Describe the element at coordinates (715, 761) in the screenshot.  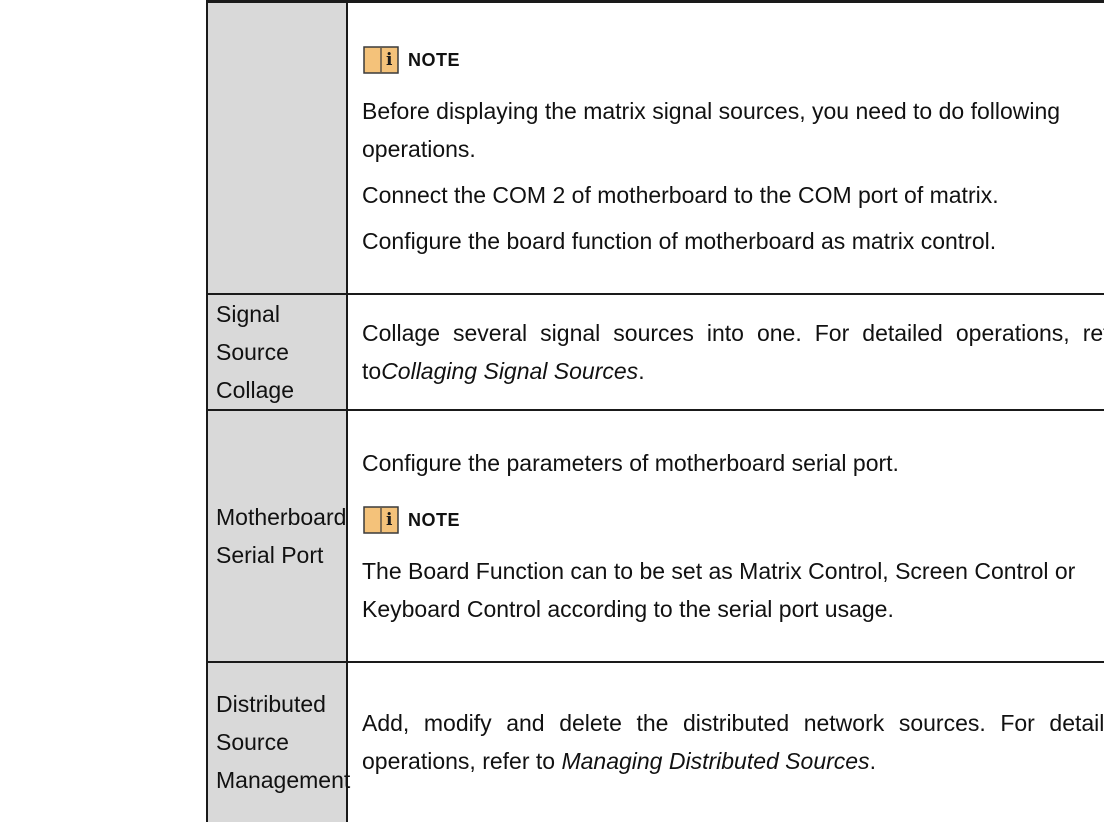
I see `cross-reference-link: Managing Distributed Sources` at that location.